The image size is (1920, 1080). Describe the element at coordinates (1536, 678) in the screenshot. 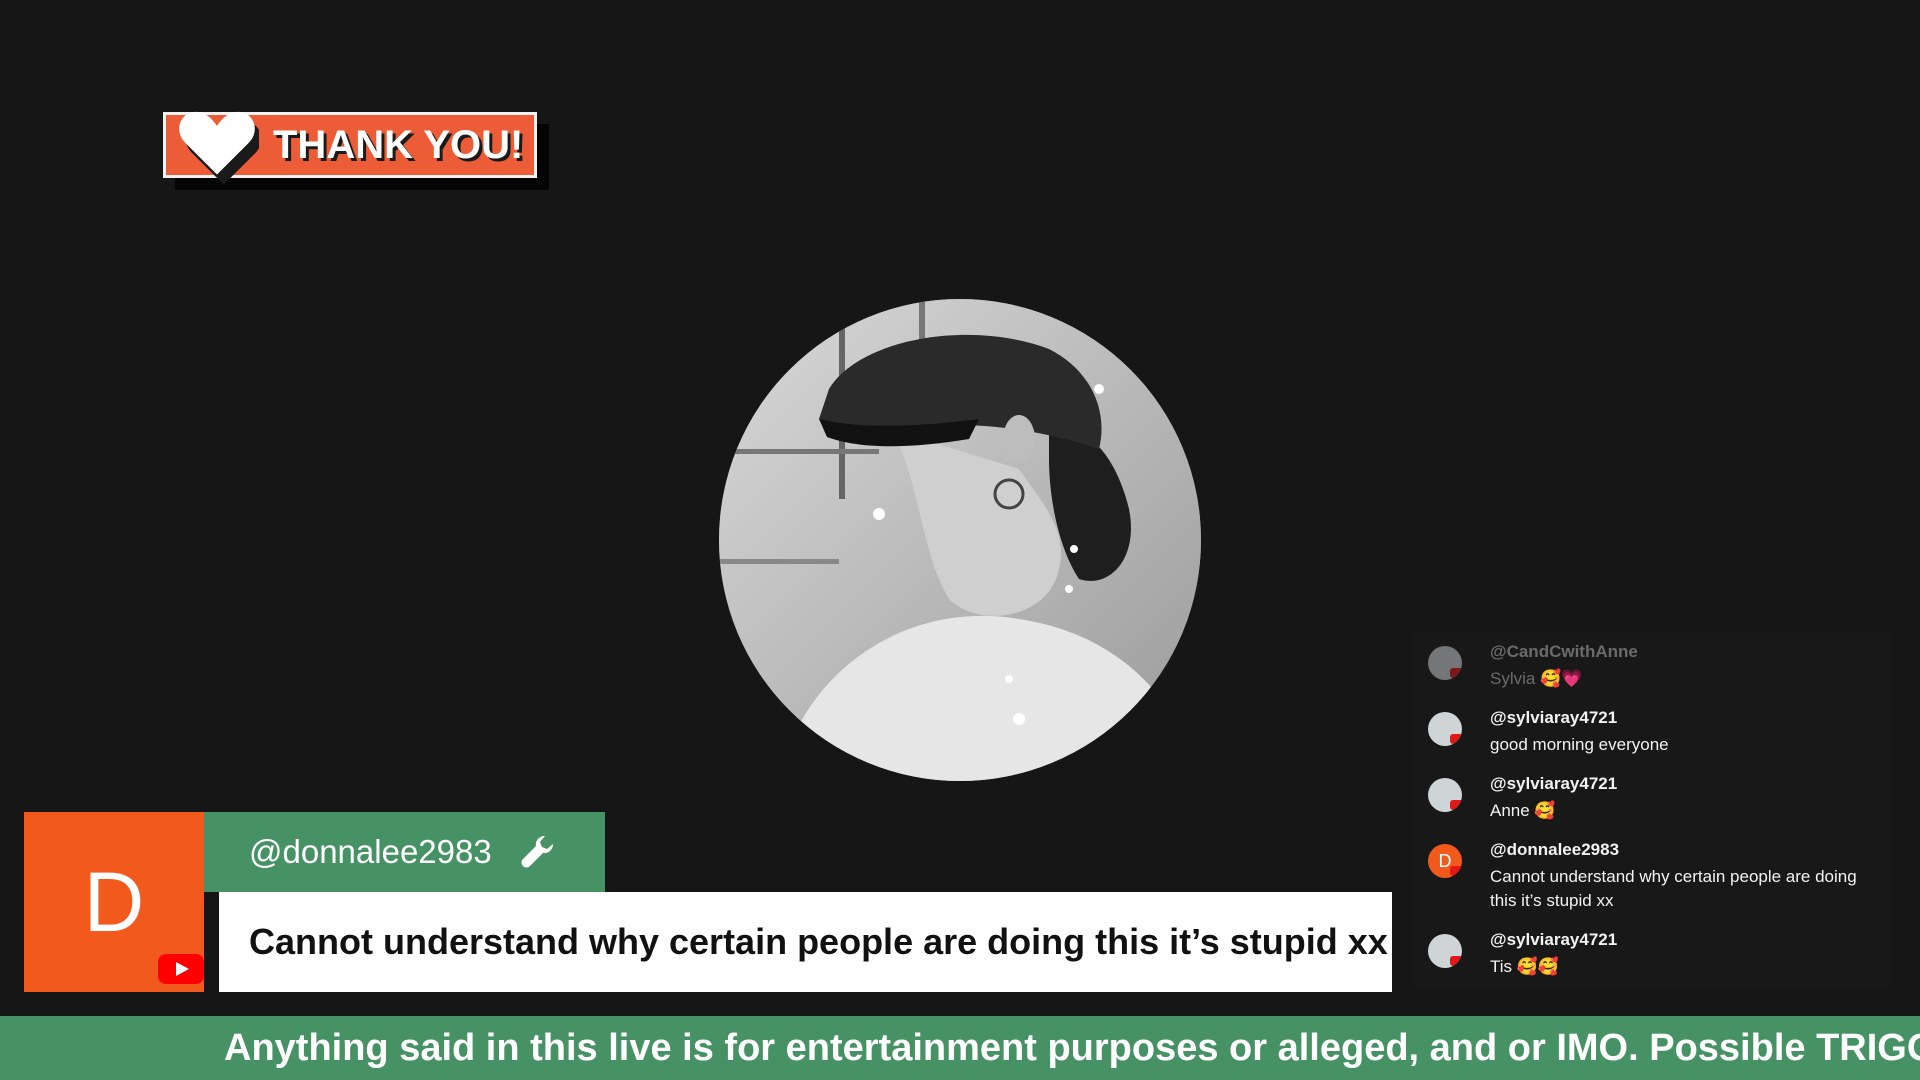

I see `chat-text: Sylvia 🥰💗` at that location.